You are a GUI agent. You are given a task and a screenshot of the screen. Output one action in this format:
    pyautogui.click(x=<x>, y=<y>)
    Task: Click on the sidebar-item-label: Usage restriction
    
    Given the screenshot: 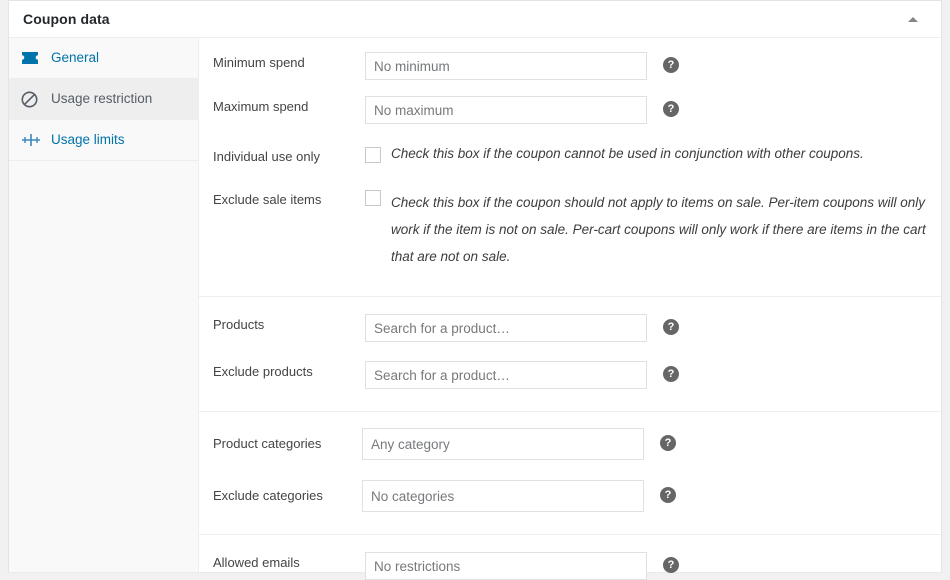 What is the action you would take?
    pyautogui.click(x=102, y=99)
    